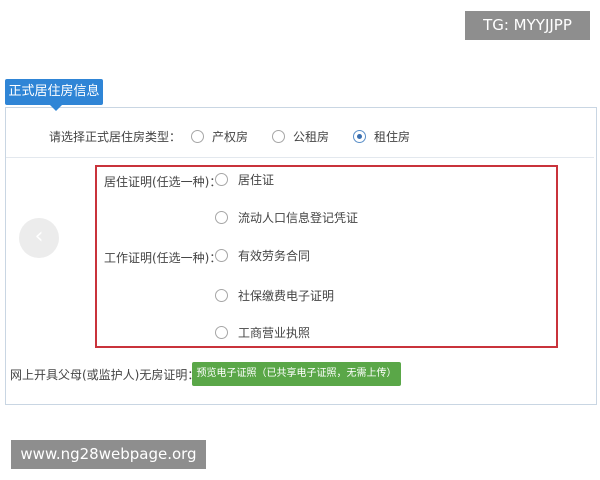 Image resolution: width=600 pixels, height=480 pixels. Describe the element at coordinates (274, 256) in the screenshot. I see `option-label: 有效劳务合同` at that location.